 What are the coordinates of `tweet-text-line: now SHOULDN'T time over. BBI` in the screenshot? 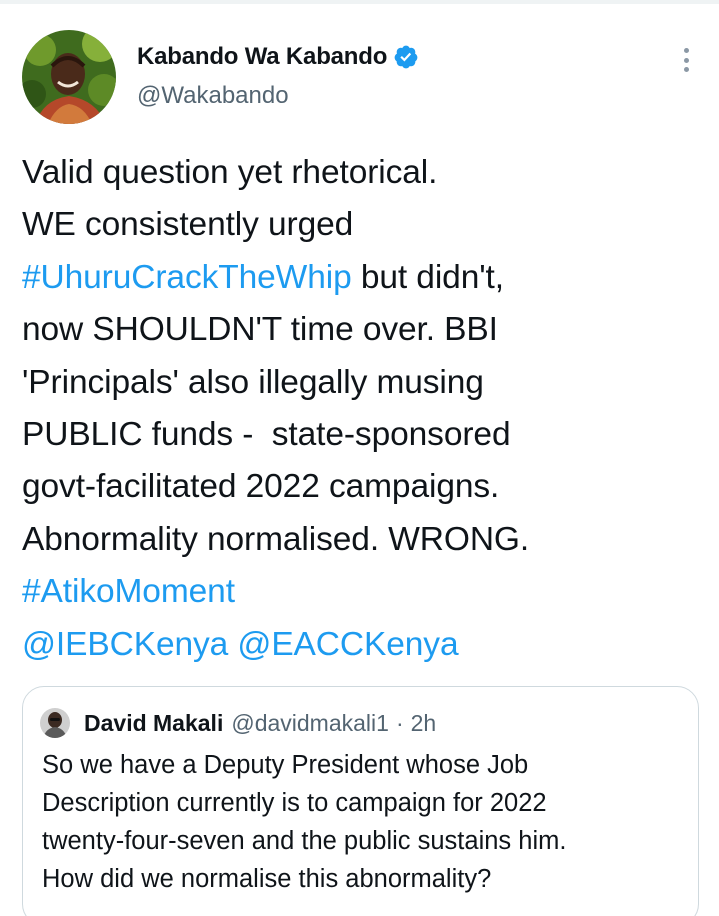 It's located at (362, 330).